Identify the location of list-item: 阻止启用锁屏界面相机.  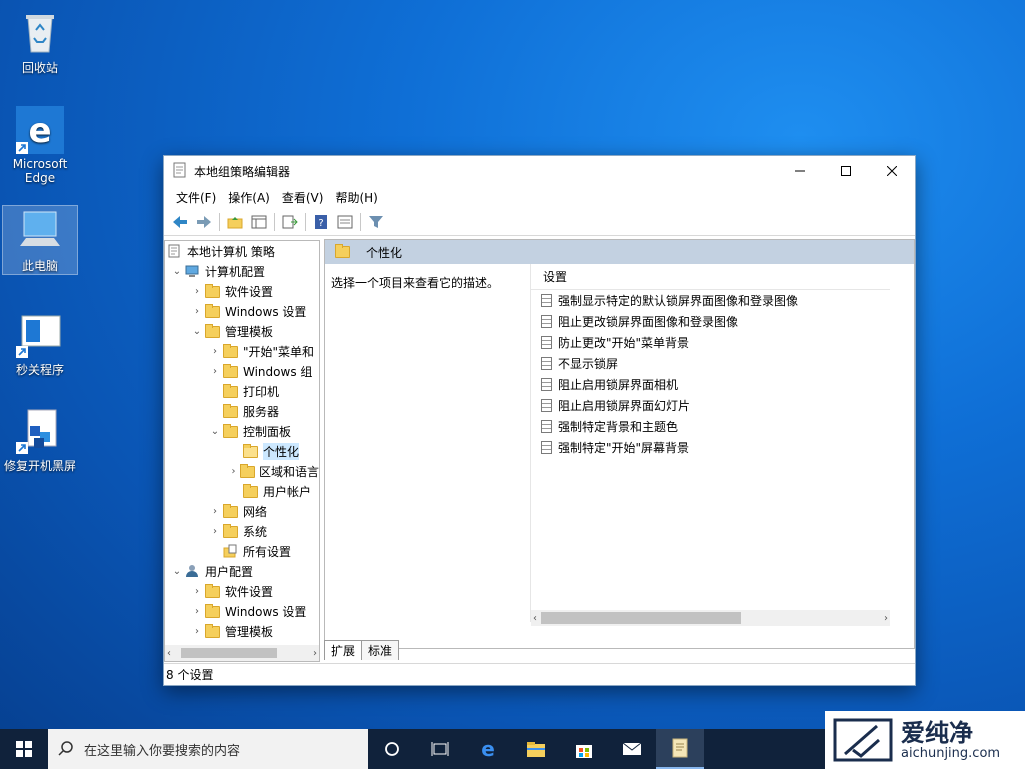
(710, 384).